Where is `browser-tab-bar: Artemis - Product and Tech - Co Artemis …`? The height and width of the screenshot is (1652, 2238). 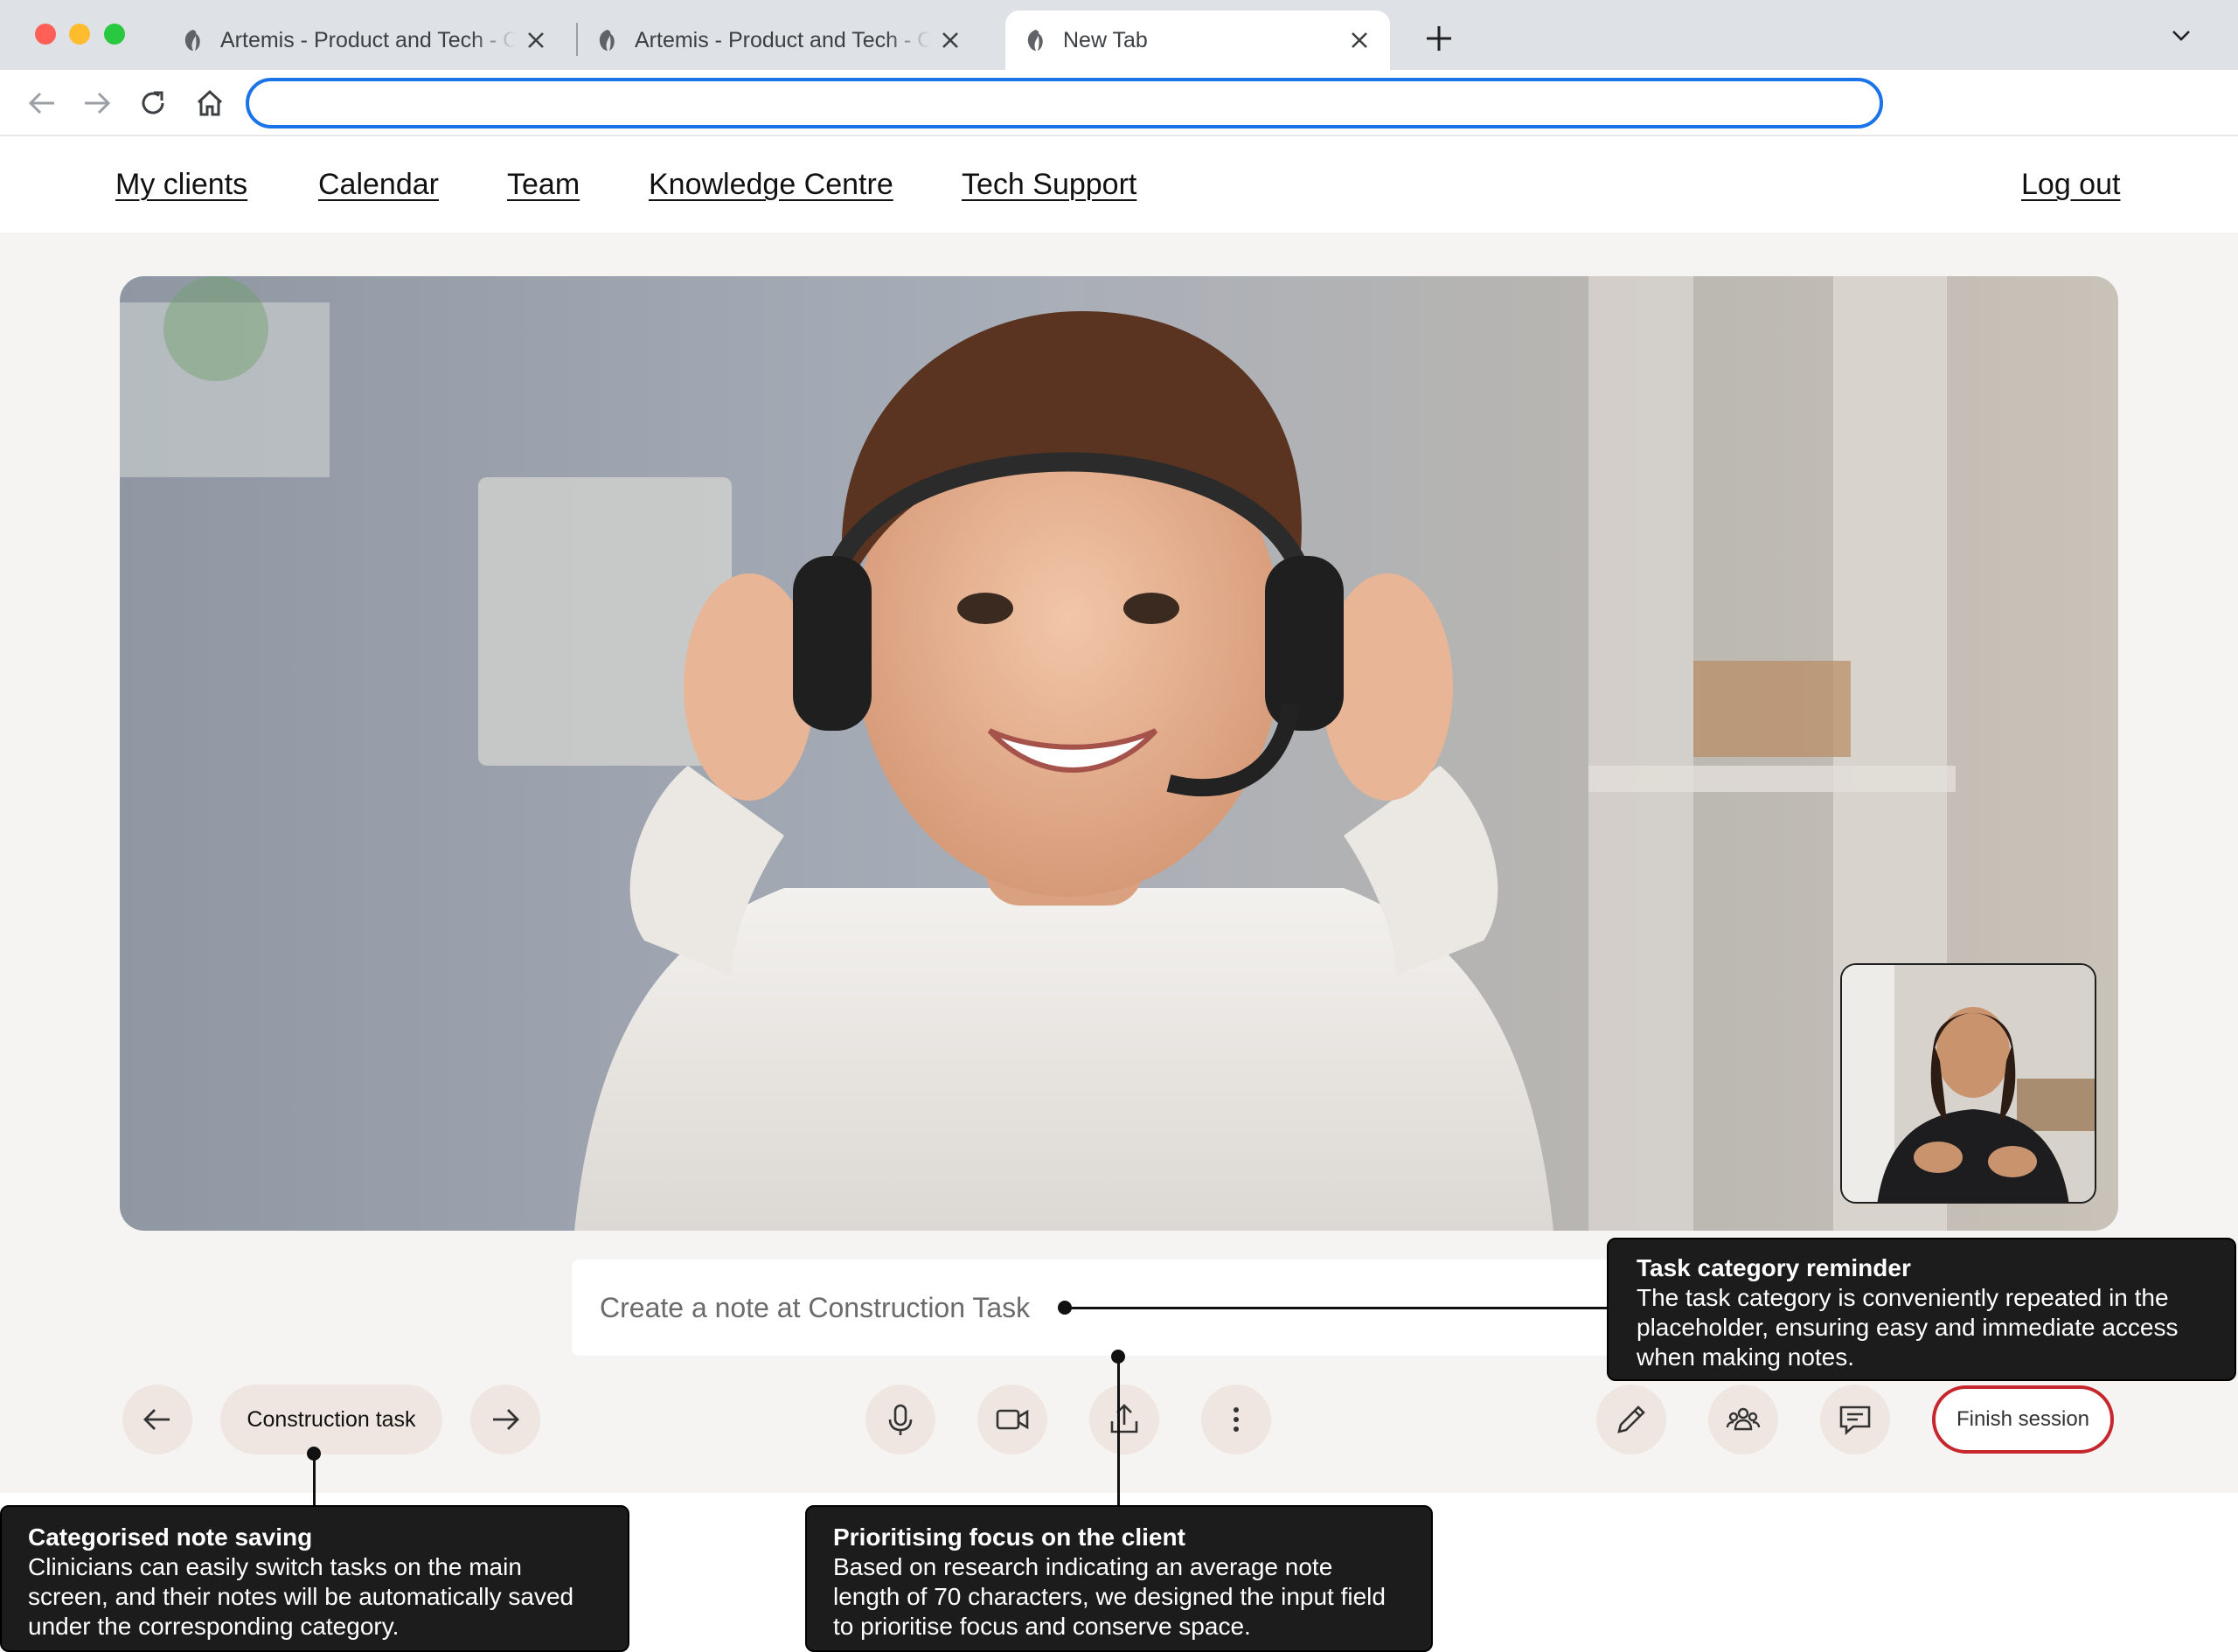
browser-tab-bar: Artemis - Product and Tech - Co Artemis … is located at coordinates (1119, 35).